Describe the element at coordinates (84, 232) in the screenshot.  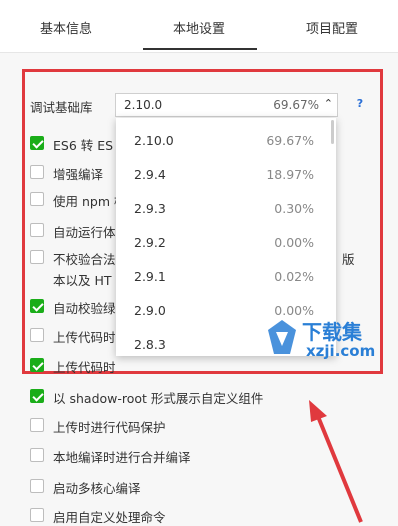
I see `setting-label-auto-run: 自动运行体` at that location.